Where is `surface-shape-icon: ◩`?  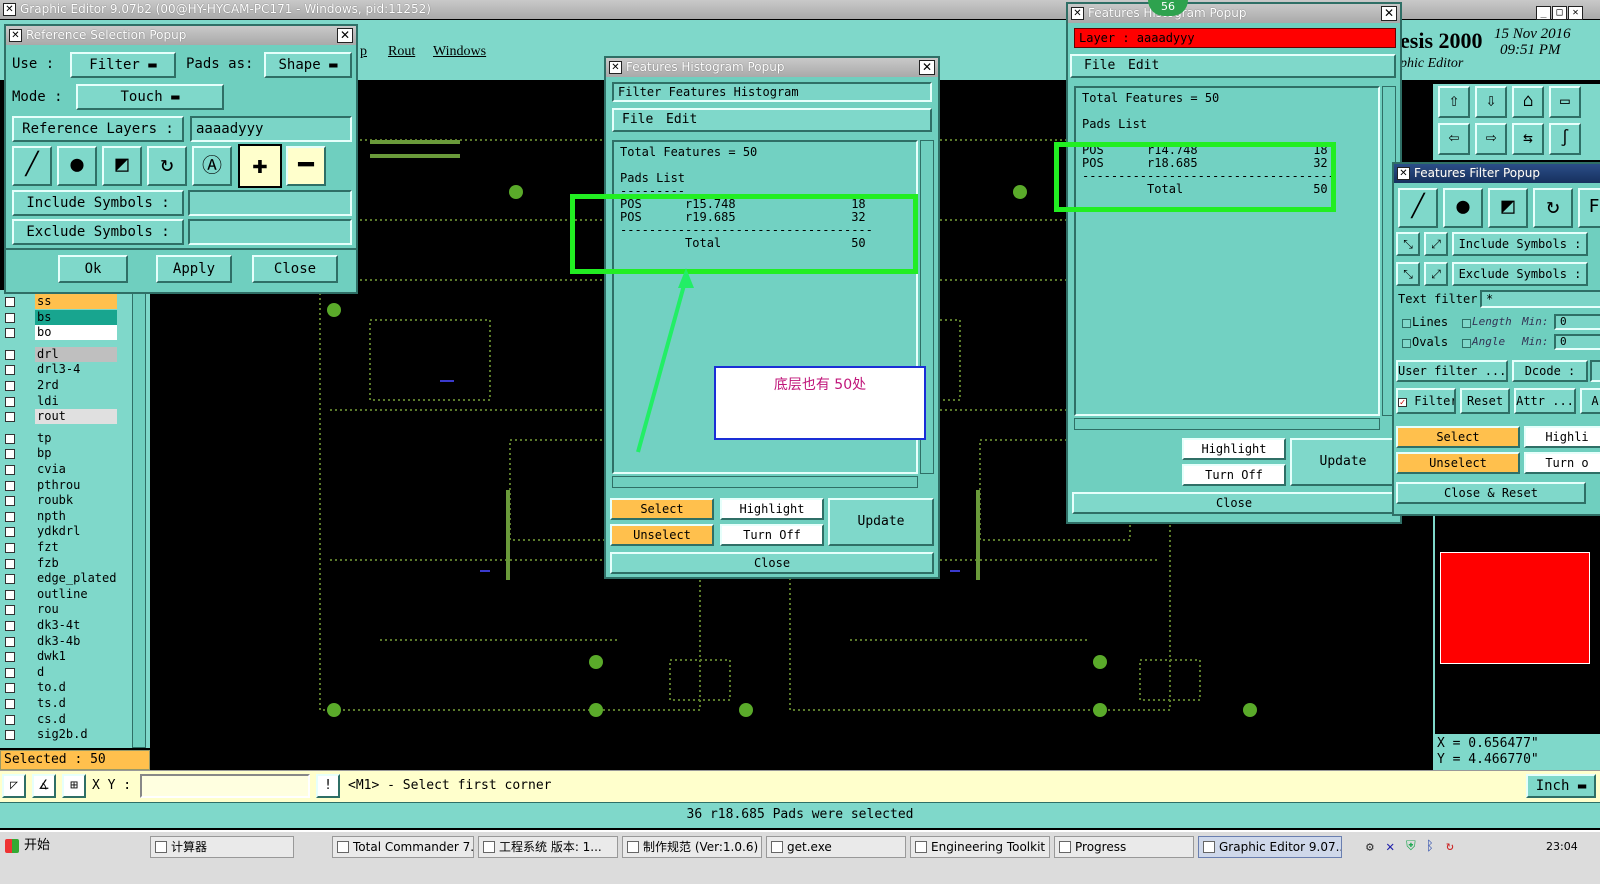
surface-shape-icon: ◩ is located at coordinates (122, 166).